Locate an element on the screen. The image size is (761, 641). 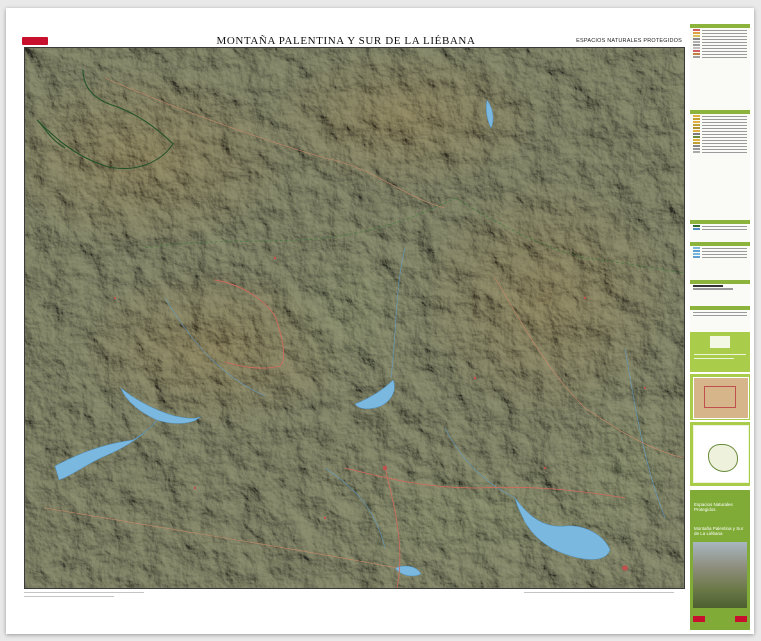
cover-series-name: Espacios Naturales Protegidos is located at coordinates (713, 507).